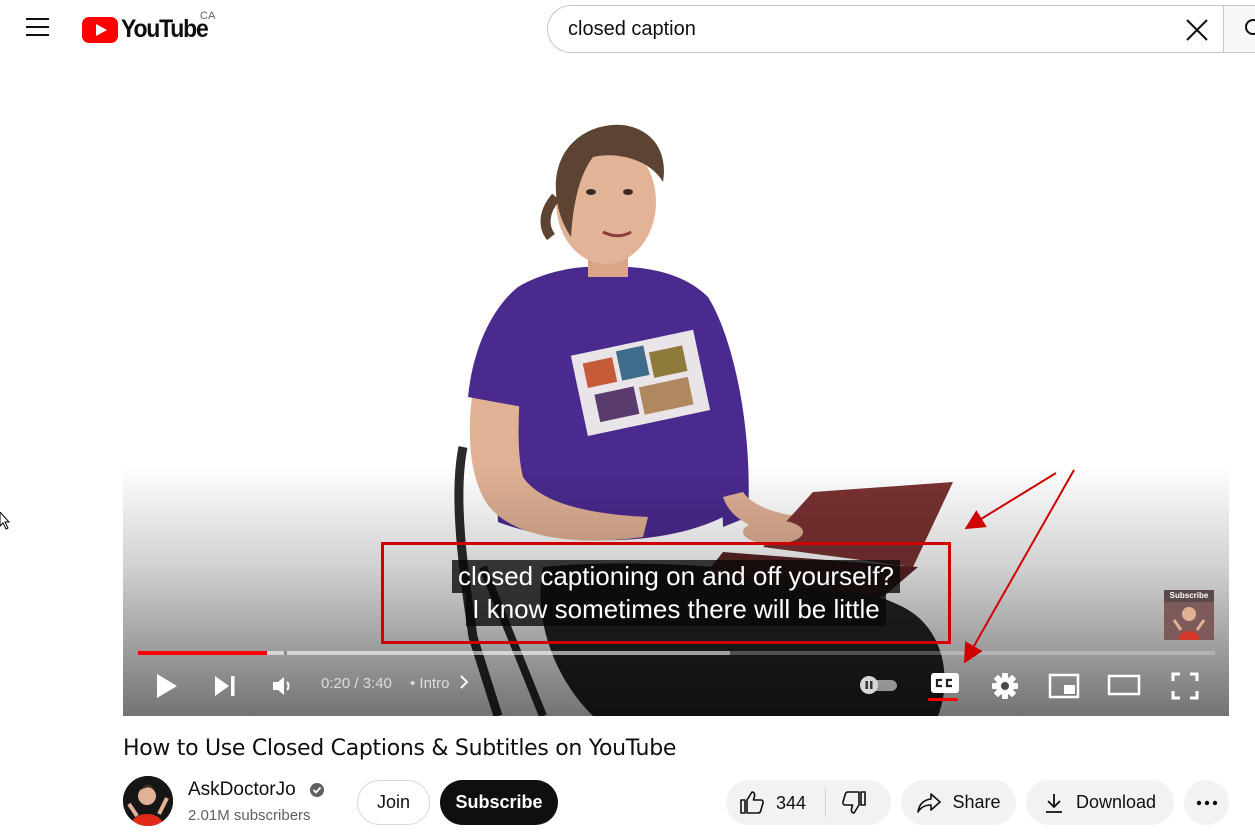  I want to click on join-label: Join, so click(393, 802).